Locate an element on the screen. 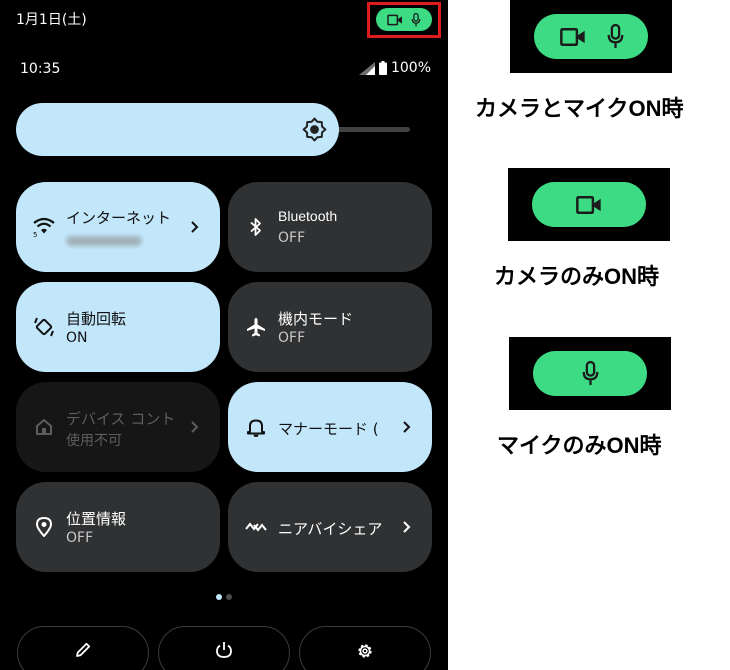 Image resolution: width=730 pixels, height=670 pixels. tile-auto-rotate-label: 自動回転 is located at coordinates (96, 319).